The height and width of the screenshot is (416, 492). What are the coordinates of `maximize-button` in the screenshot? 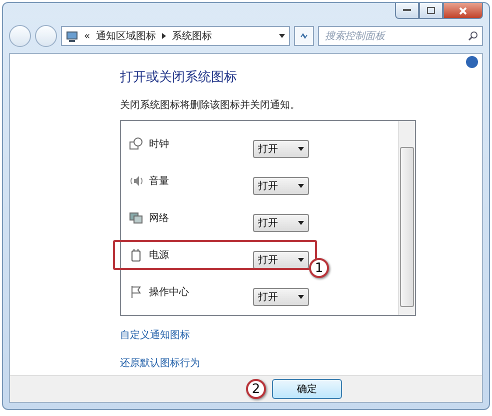 It's located at (431, 11).